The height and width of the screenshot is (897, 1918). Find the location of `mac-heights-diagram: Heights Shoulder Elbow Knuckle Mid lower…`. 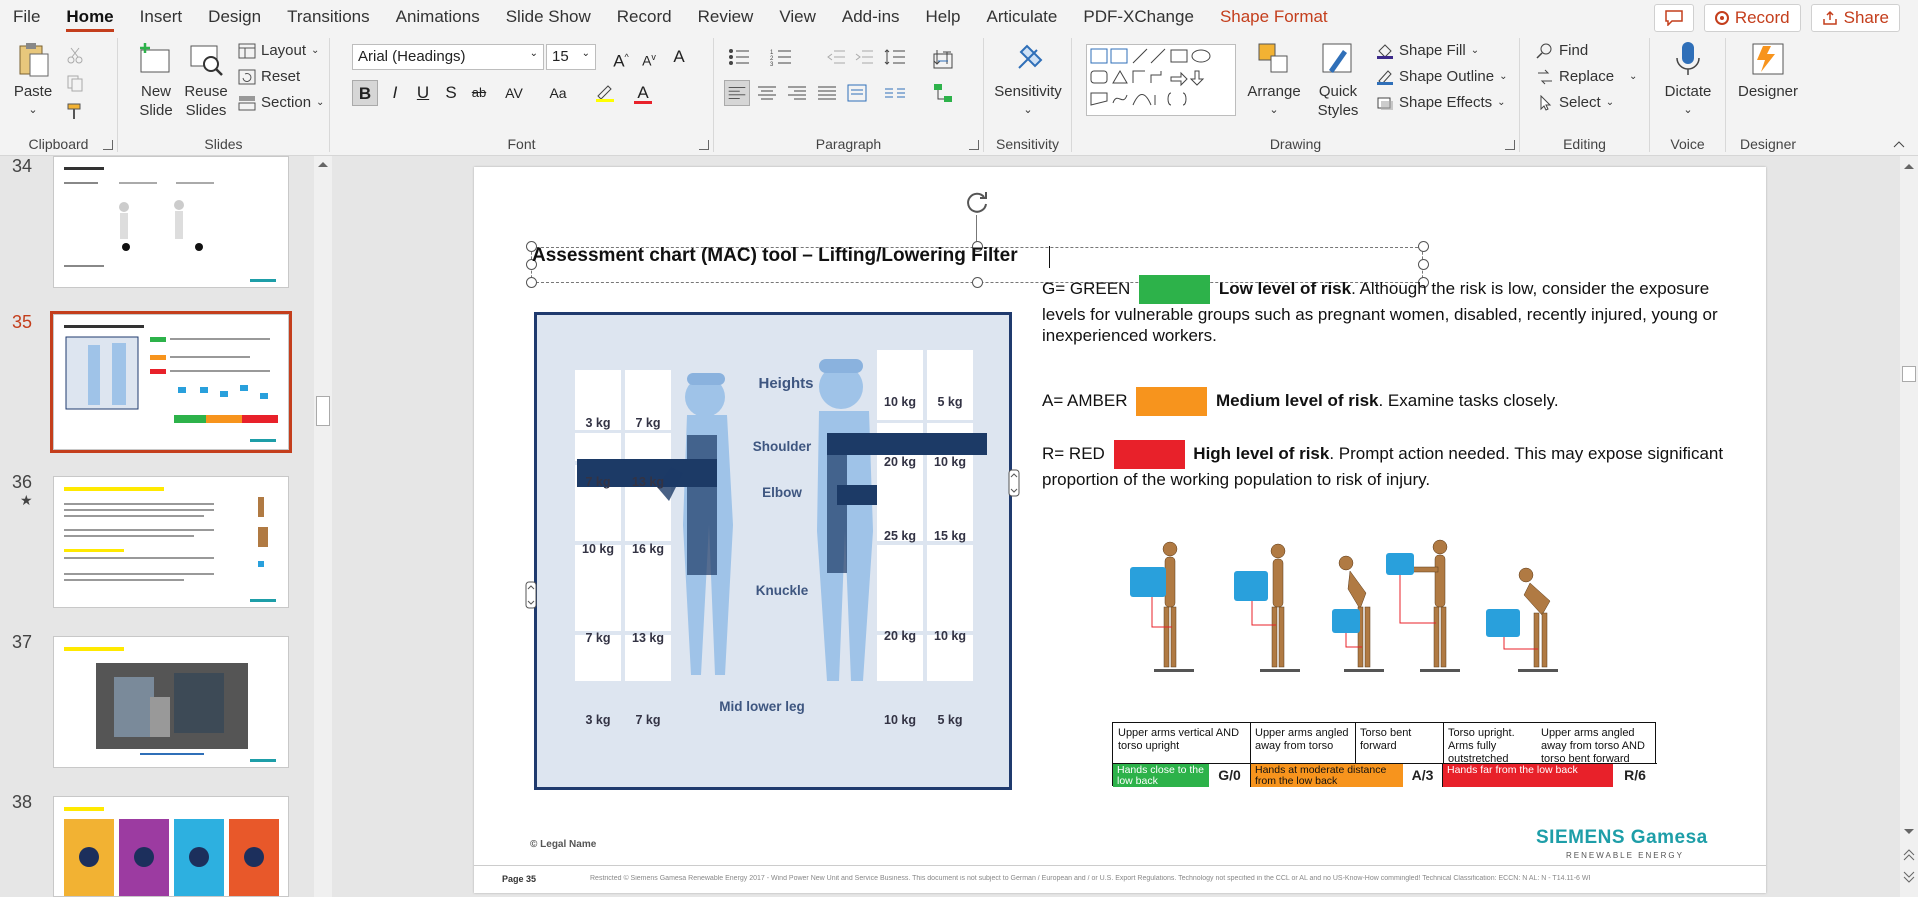

mac-heights-diagram: Heights Shoulder Elbow Knuckle Mid lower… is located at coordinates (773, 551).